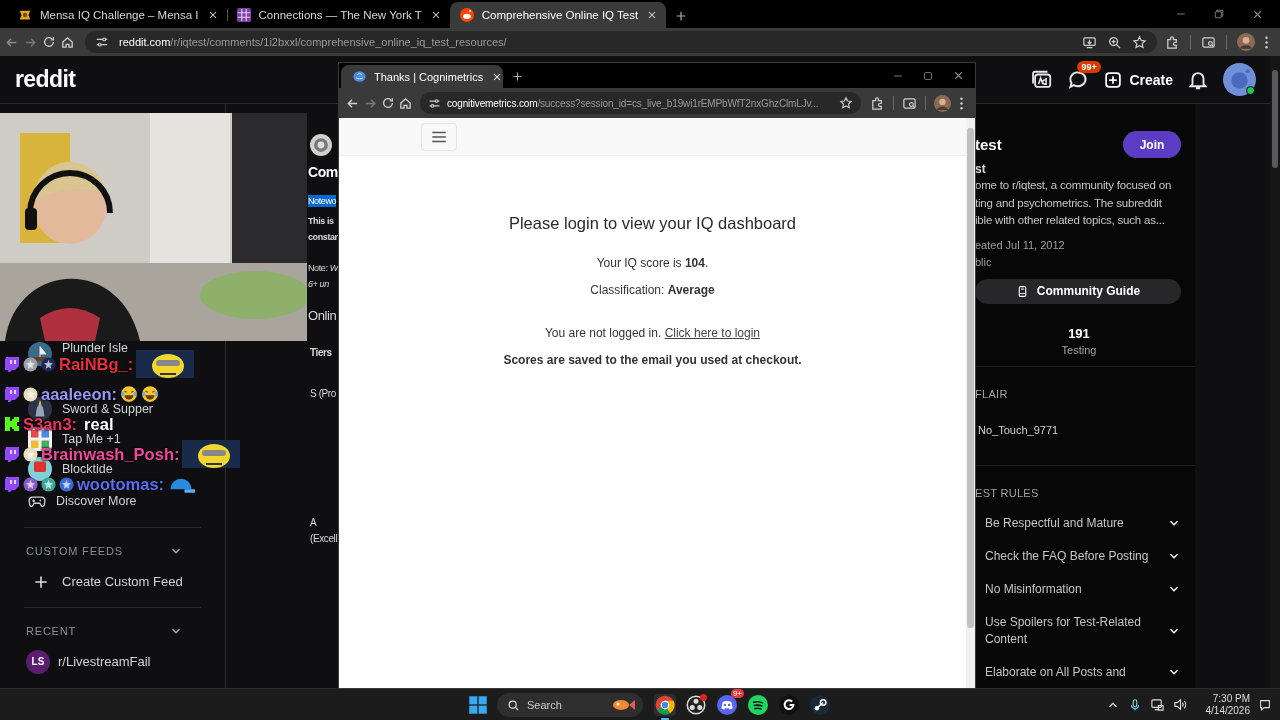 The image size is (1280, 720). I want to click on browser-tab: Thanks | Cognimetrics, so click(422, 76).